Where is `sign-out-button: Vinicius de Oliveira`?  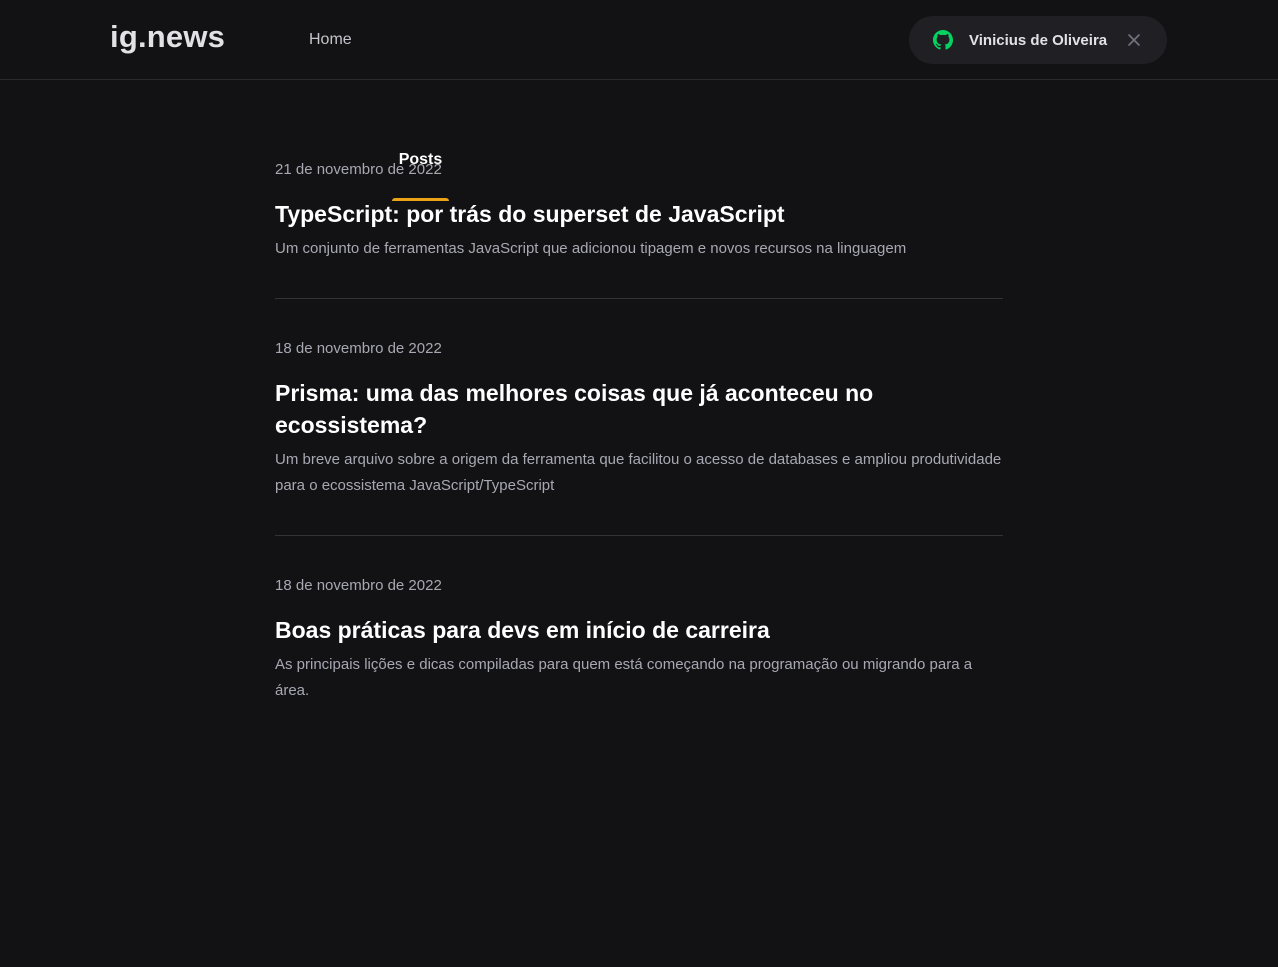 sign-out-button: Vinicius de Oliveira is located at coordinates (1038, 40).